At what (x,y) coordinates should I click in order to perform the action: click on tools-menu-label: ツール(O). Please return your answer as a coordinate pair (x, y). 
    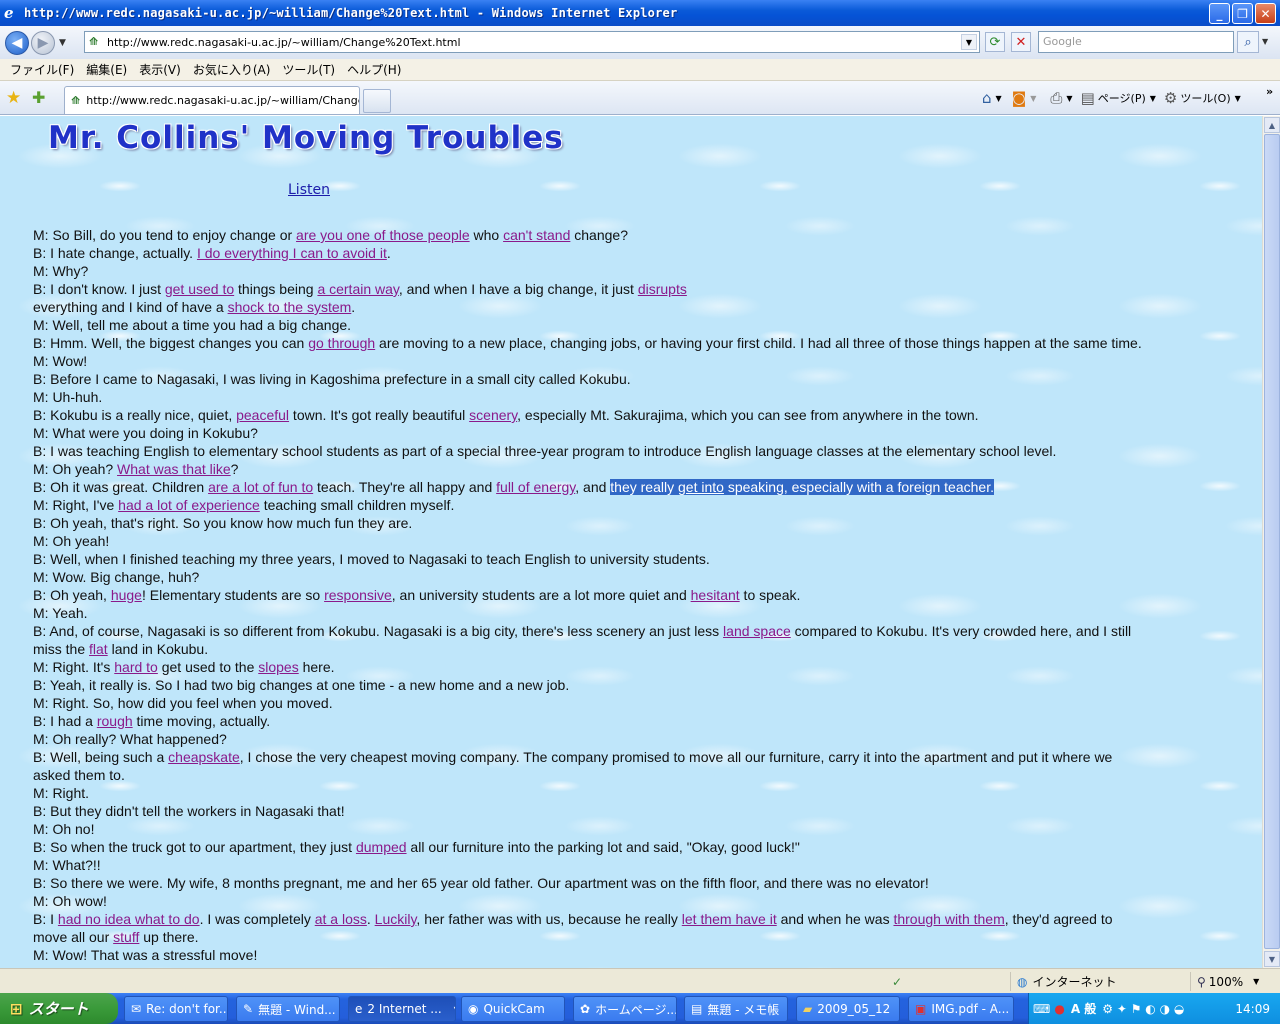
    Looking at the image, I should click on (1205, 98).